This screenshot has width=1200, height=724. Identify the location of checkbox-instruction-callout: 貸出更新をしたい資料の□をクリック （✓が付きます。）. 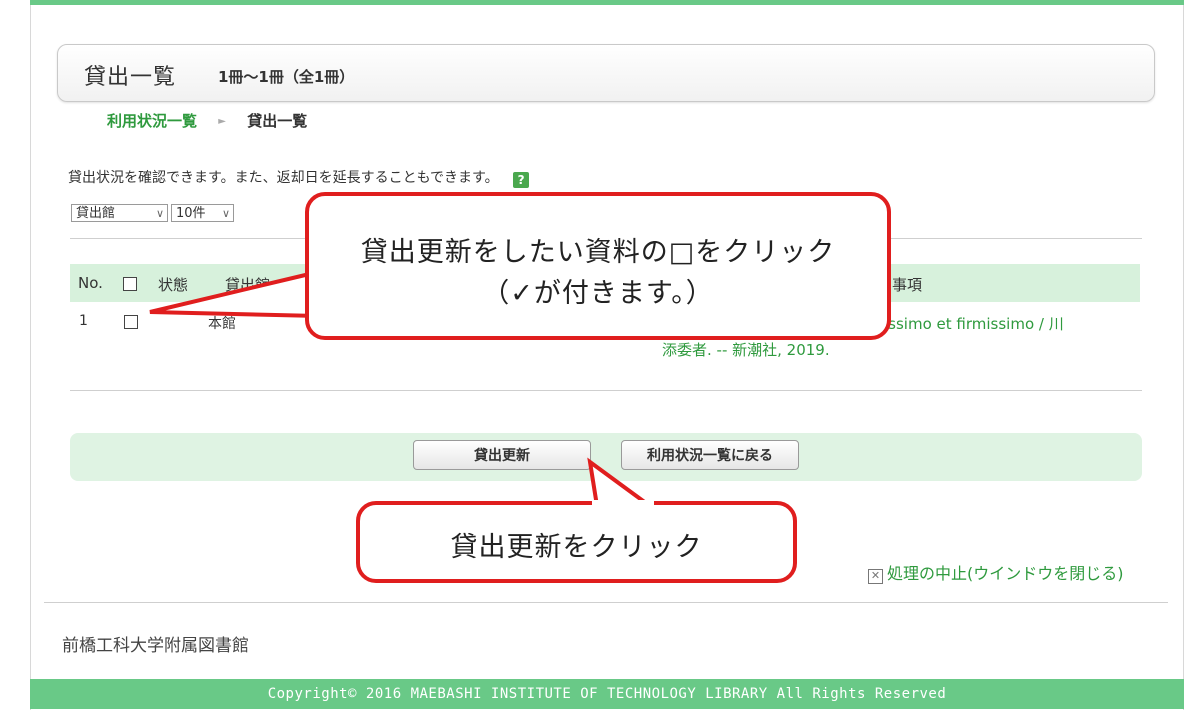
(598, 266).